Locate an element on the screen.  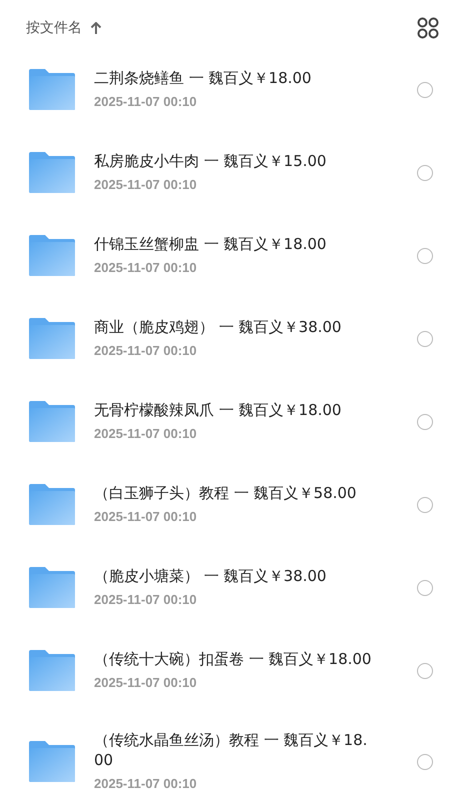
file-name: （脆皮小塘菜） 一 魏百义￥38.00 is located at coordinates (211, 576).